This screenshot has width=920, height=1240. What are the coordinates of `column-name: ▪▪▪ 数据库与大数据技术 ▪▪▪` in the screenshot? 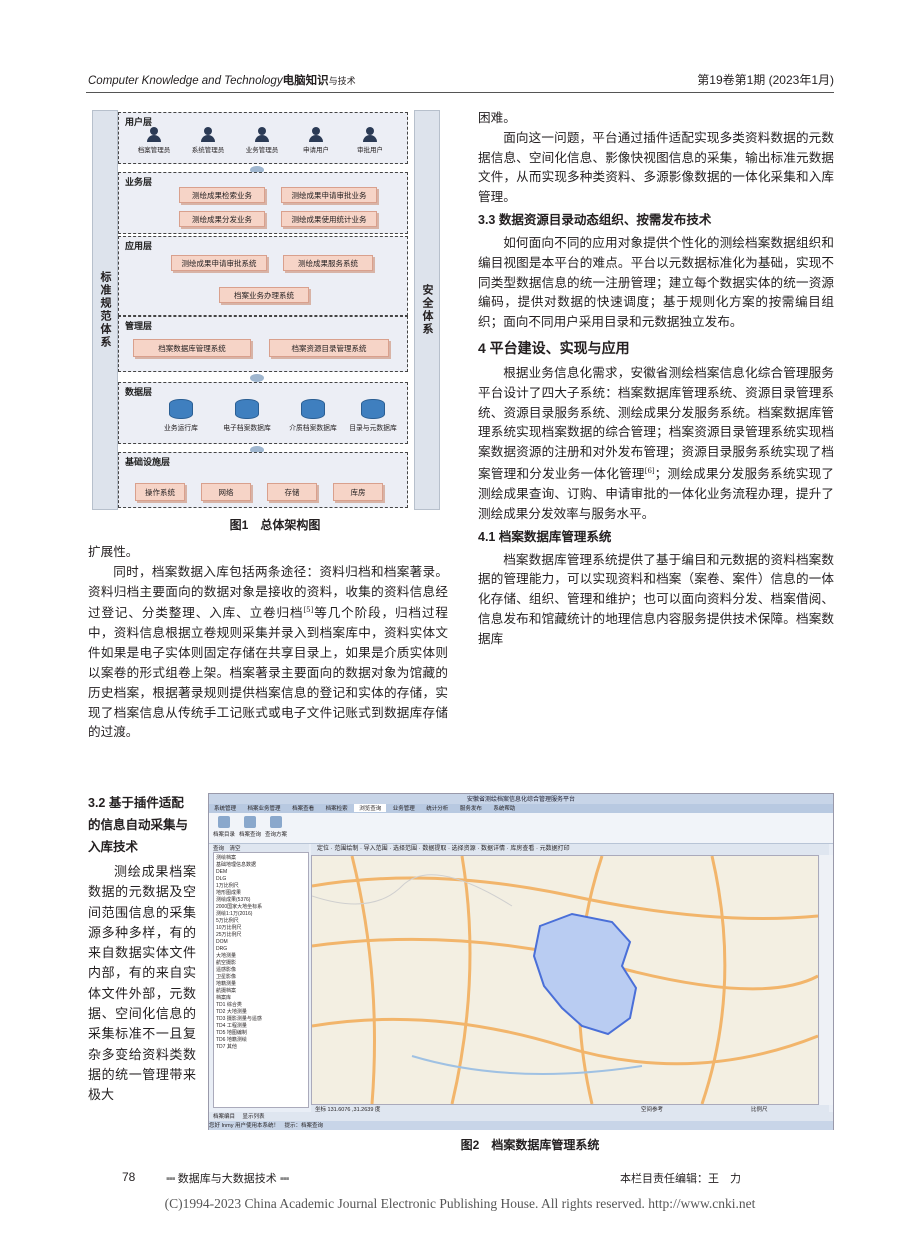 It's located at (227, 1179).